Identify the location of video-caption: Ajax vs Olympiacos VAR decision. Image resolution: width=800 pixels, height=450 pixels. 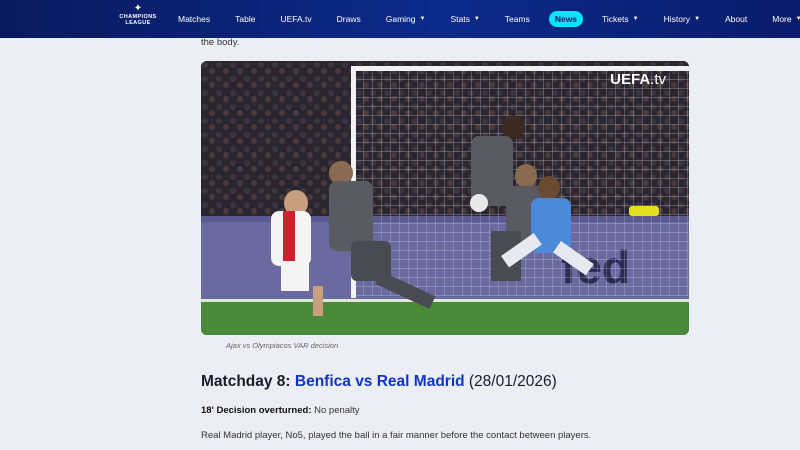
(282, 345).